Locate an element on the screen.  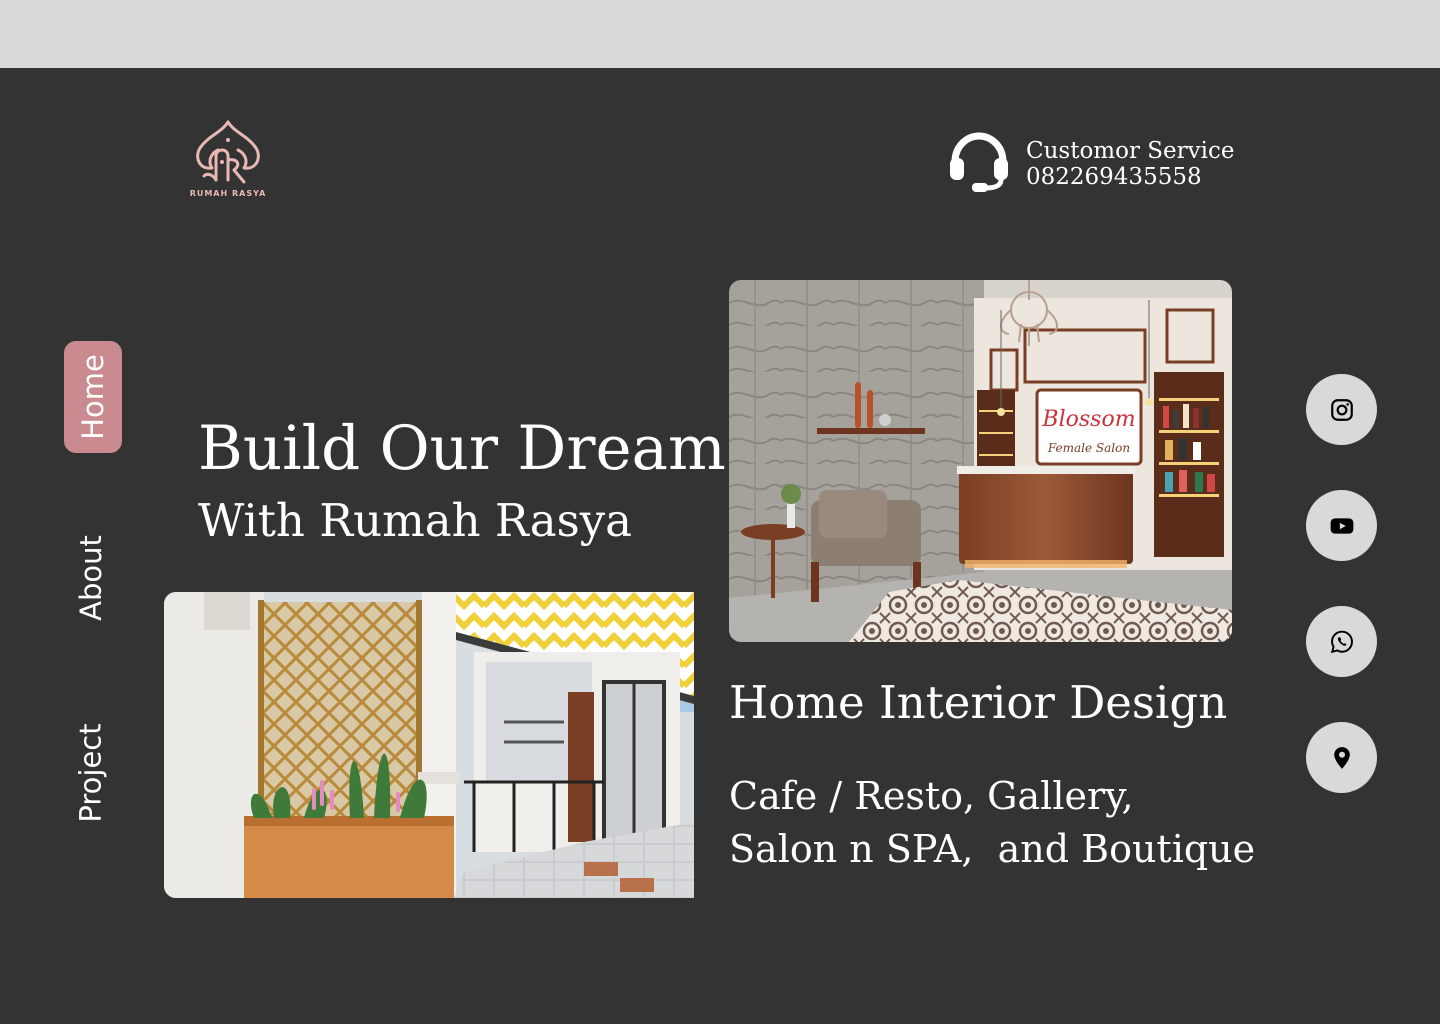
whatsapp-icon is located at coordinates (1341, 641).